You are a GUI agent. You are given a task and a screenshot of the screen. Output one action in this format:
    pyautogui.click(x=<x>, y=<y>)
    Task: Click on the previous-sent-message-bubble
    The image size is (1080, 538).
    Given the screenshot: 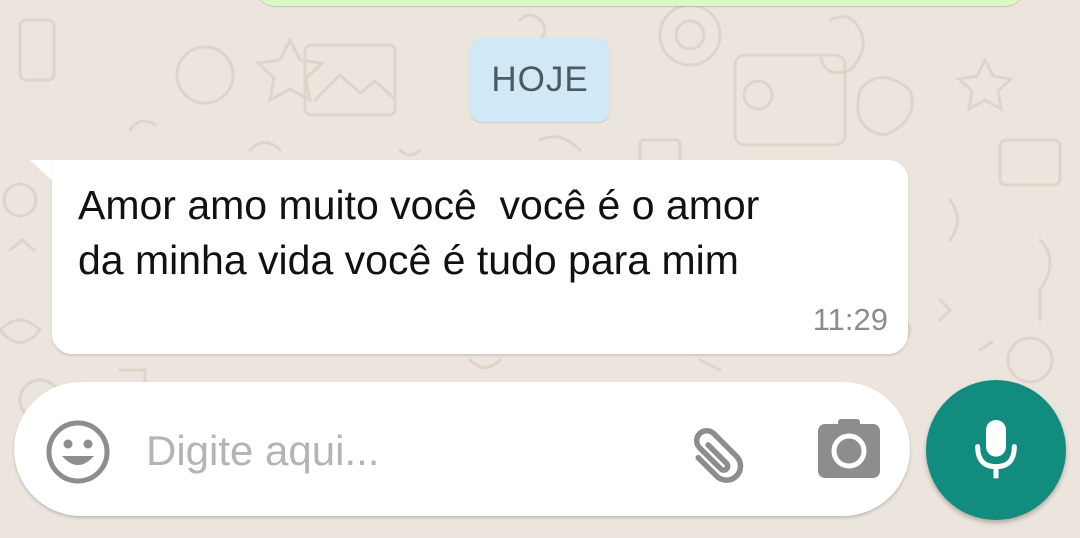 What is the action you would take?
    pyautogui.click(x=640, y=3)
    